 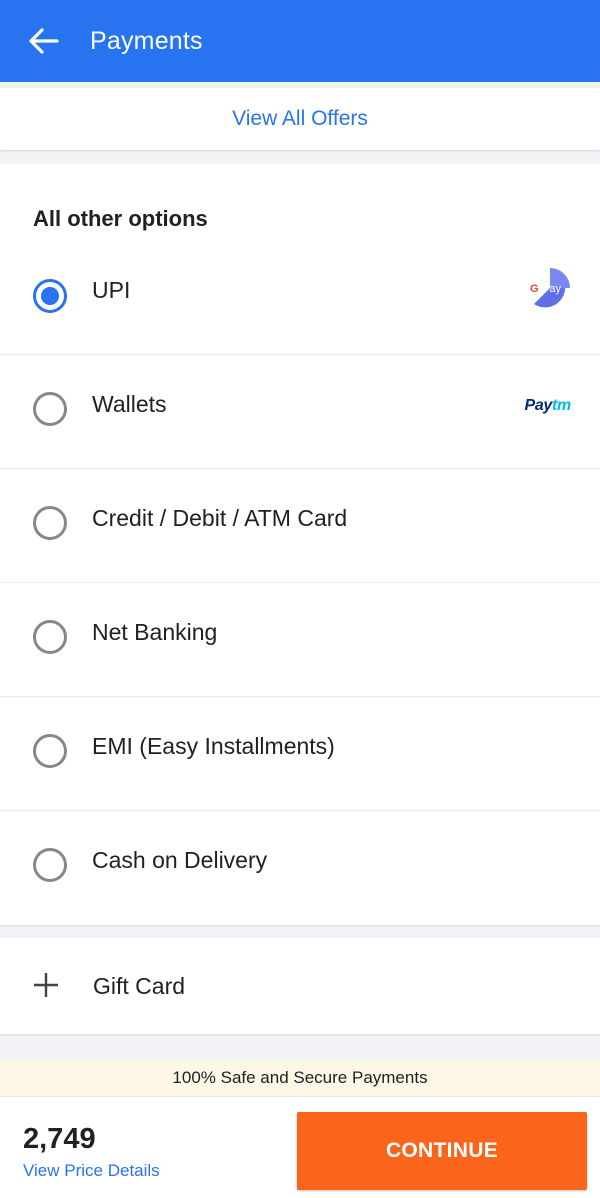 I want to click on option-label: Net Banking, so click(x=155, y=632).